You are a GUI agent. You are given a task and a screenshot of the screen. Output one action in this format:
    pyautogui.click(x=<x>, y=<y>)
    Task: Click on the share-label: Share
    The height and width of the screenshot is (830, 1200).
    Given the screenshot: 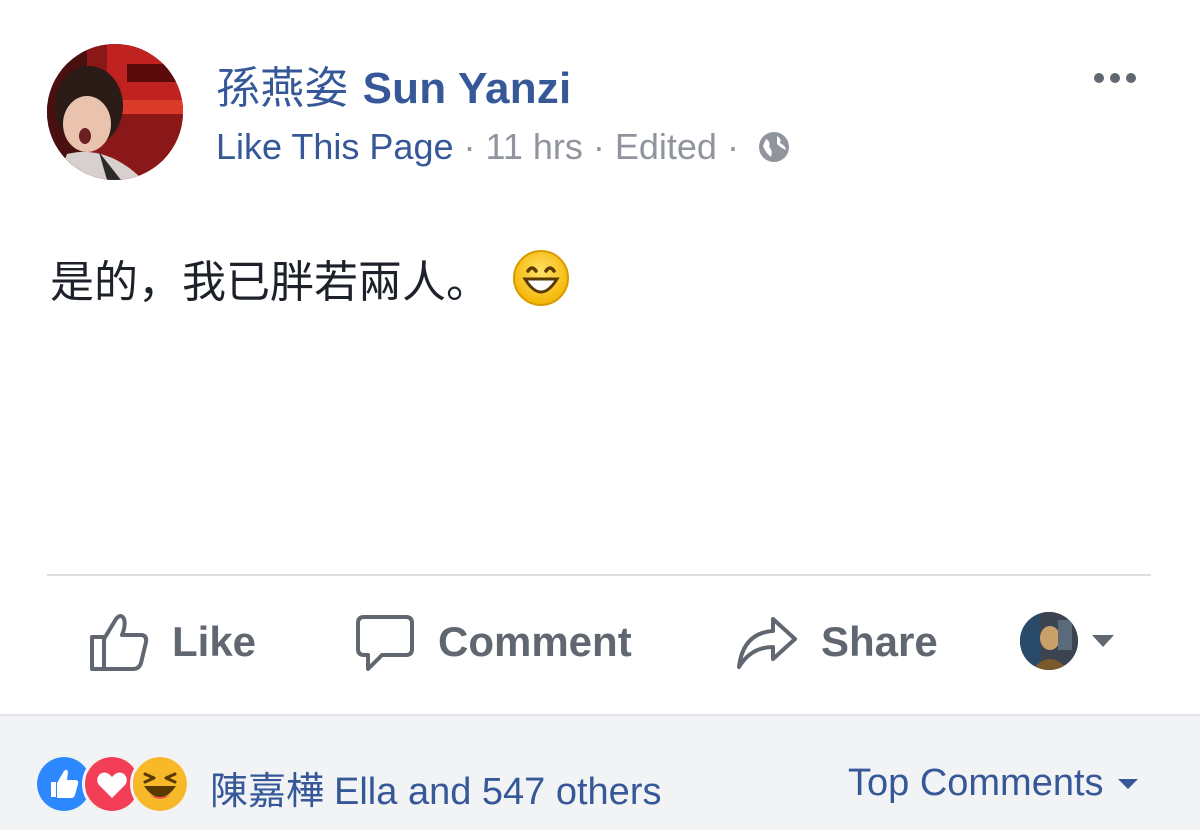 What is the action you would take?
    pyautogui.click(x=879, y=642)
    